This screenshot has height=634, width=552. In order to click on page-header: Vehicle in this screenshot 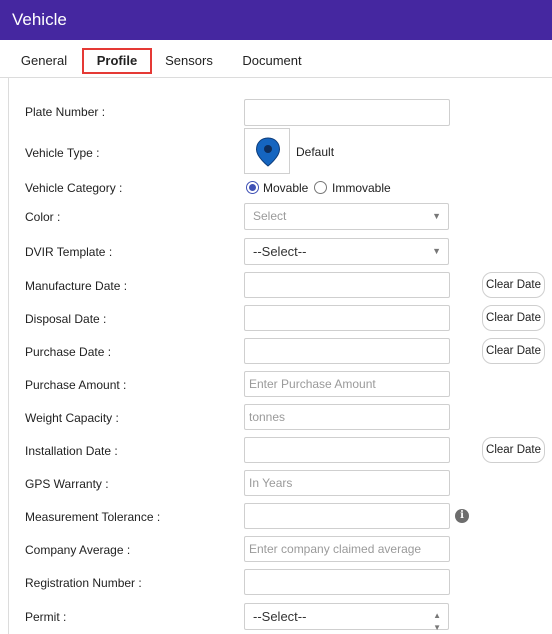, I will do `click(276, 20)`.